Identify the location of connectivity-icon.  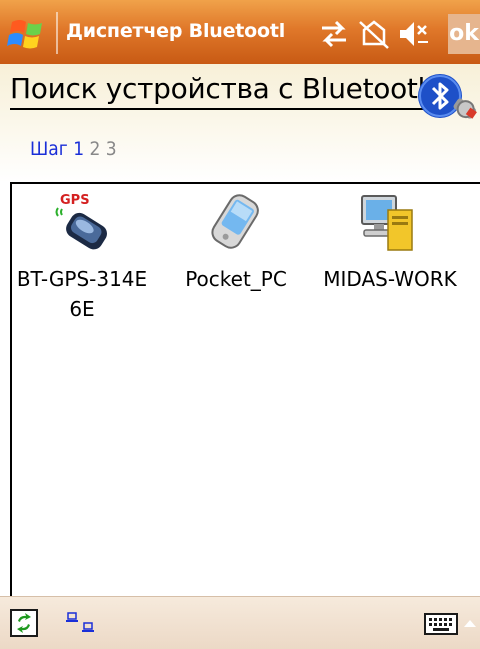
(334, 34).